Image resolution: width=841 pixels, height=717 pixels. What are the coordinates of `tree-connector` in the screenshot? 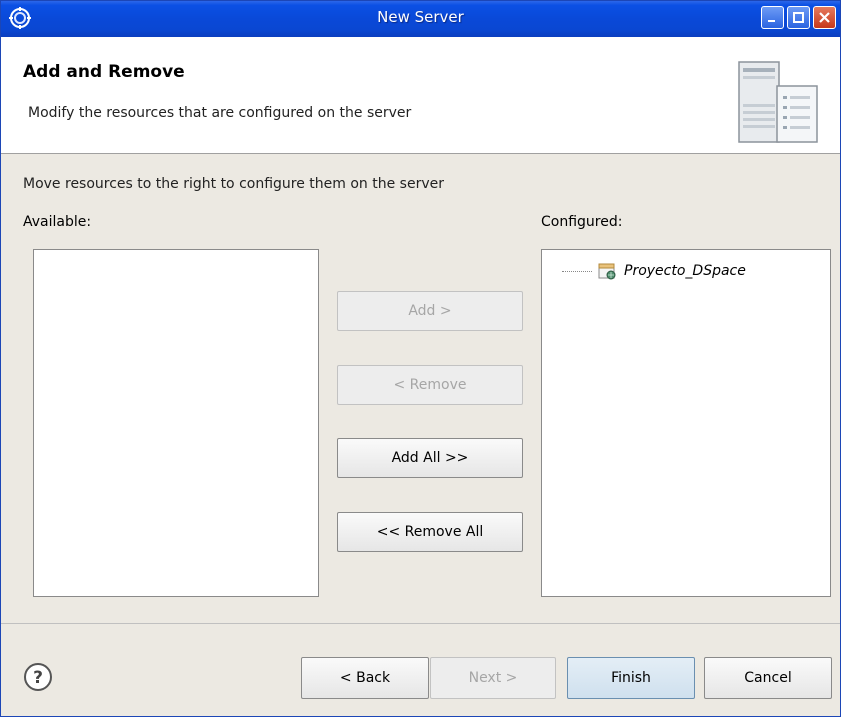 It's located at (577, 271).